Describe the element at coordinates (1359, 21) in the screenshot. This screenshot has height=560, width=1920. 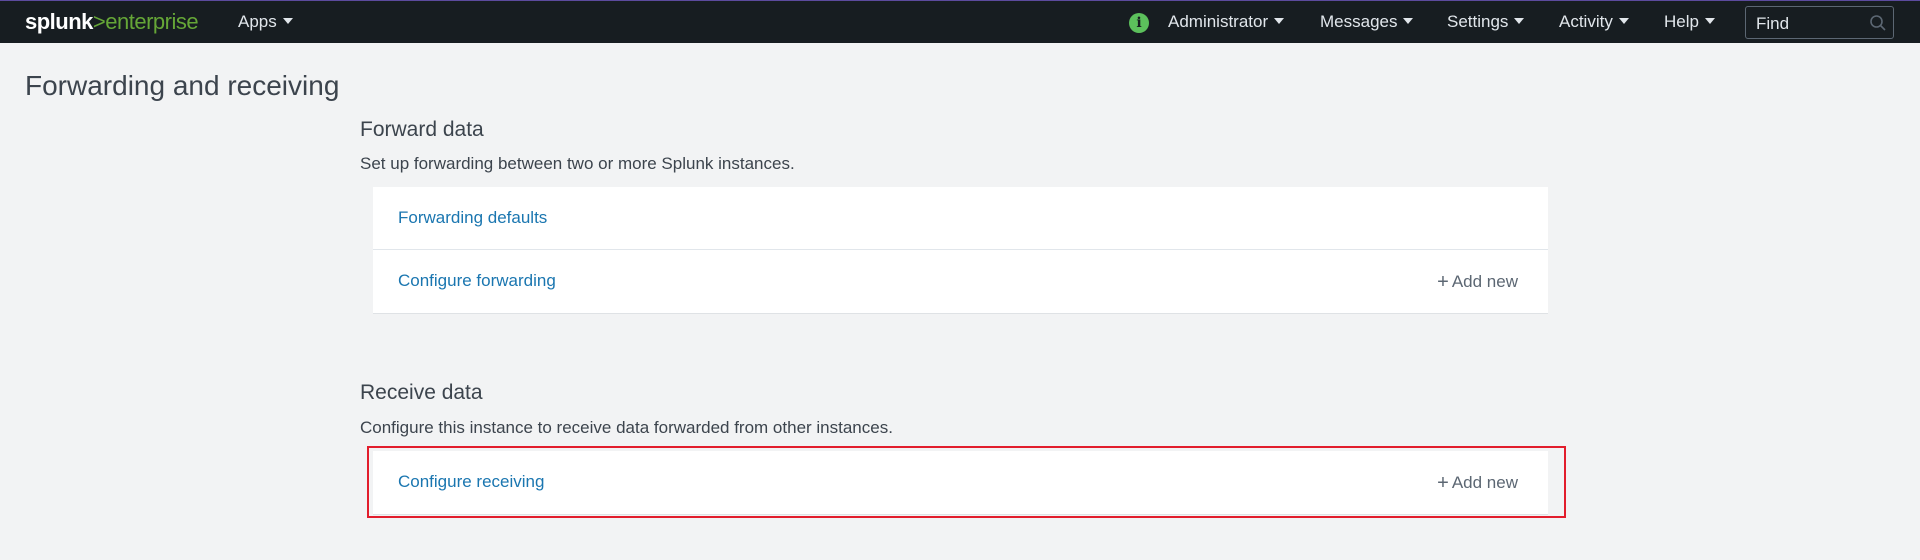
I see `messages-menu-label: Messages` at that location.